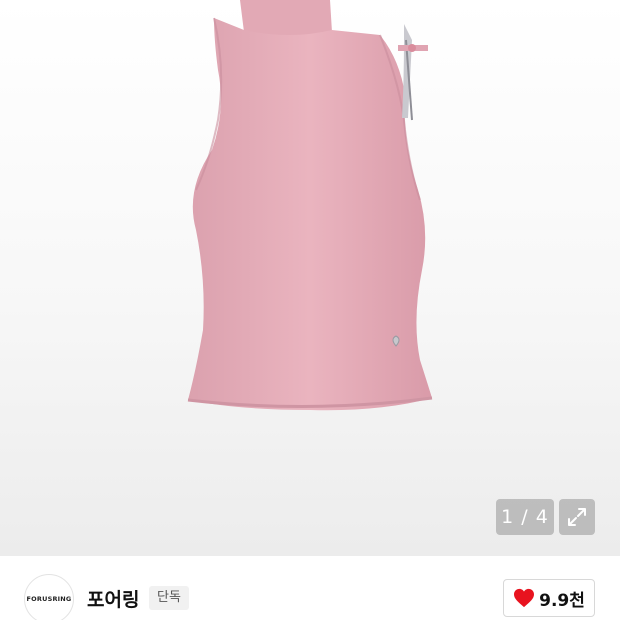 The height and width of the screenshot is (620, 620). What do you see at coordinates (562, 600) in the screenshot?
I see `like-count: 9.9천` at bounding box center [562, 600].